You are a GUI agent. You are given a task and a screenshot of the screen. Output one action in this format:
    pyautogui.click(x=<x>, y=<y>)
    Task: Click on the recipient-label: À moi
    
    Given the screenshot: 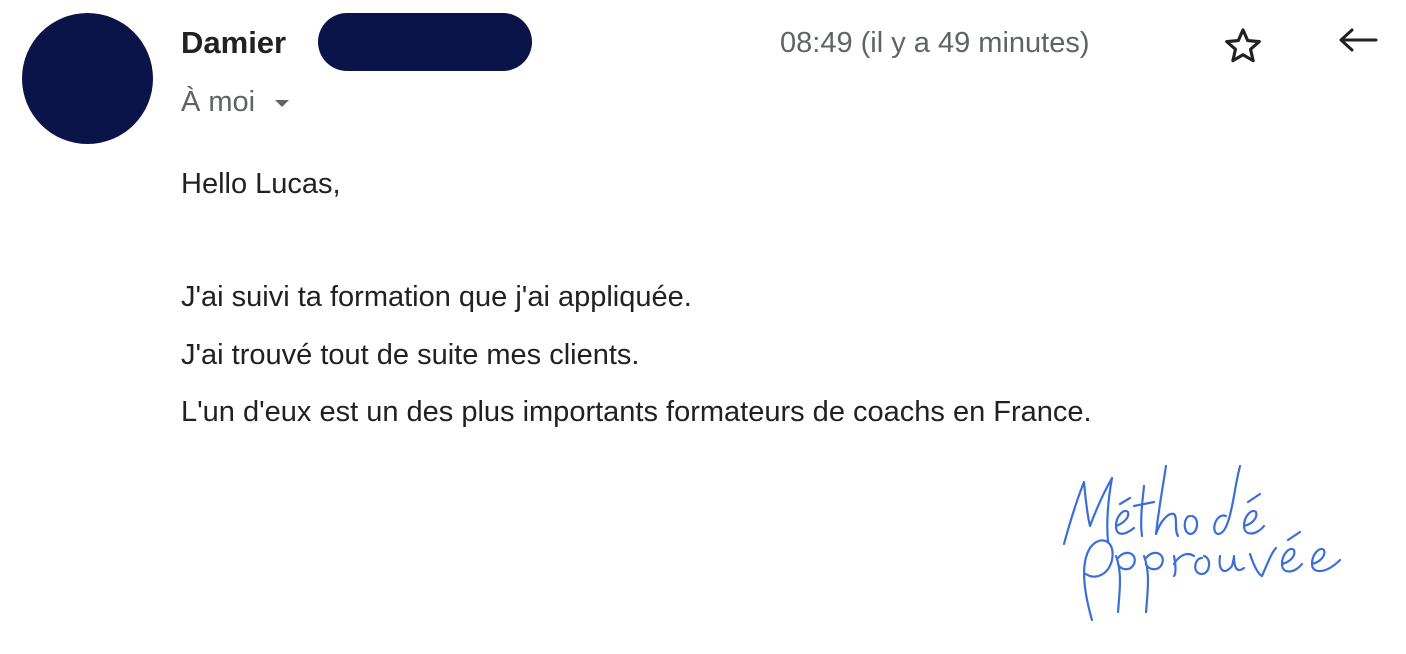 What is the action you would take?
    pyautogui.click(x=218, y=101)
    